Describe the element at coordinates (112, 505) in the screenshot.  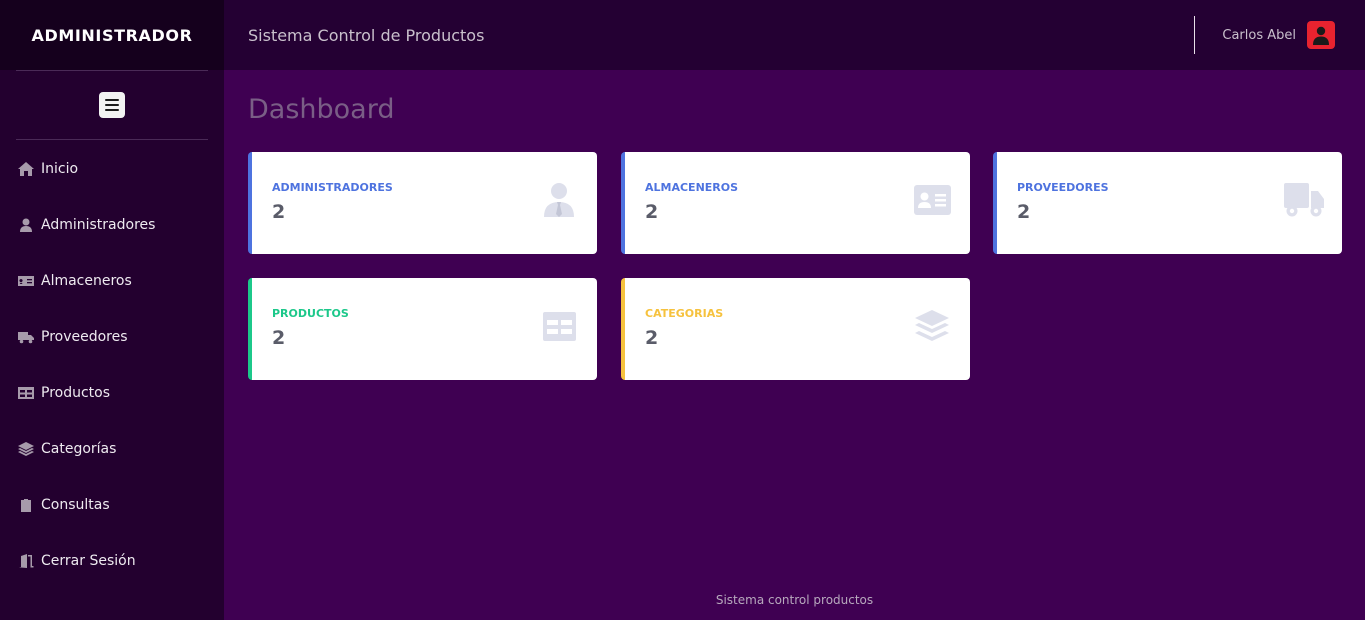
I see `sidebar-item-consultas: Consultas` at that location.